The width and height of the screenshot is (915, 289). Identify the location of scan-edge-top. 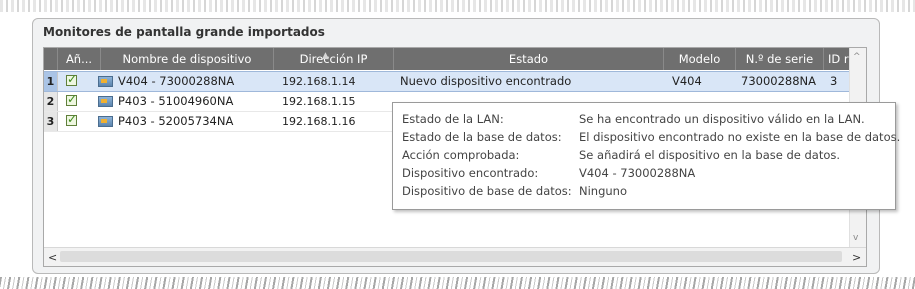
(457, 6).